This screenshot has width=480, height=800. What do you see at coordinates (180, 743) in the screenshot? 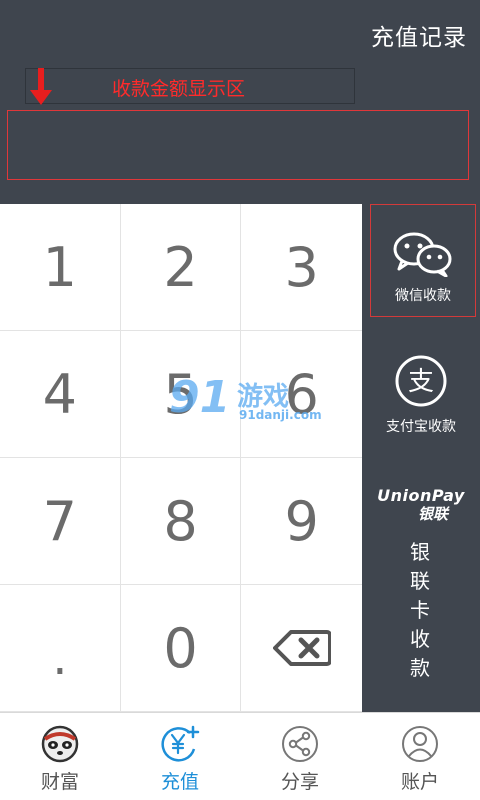
I see `yen-plus-icon` at bounding box center [180, 743].